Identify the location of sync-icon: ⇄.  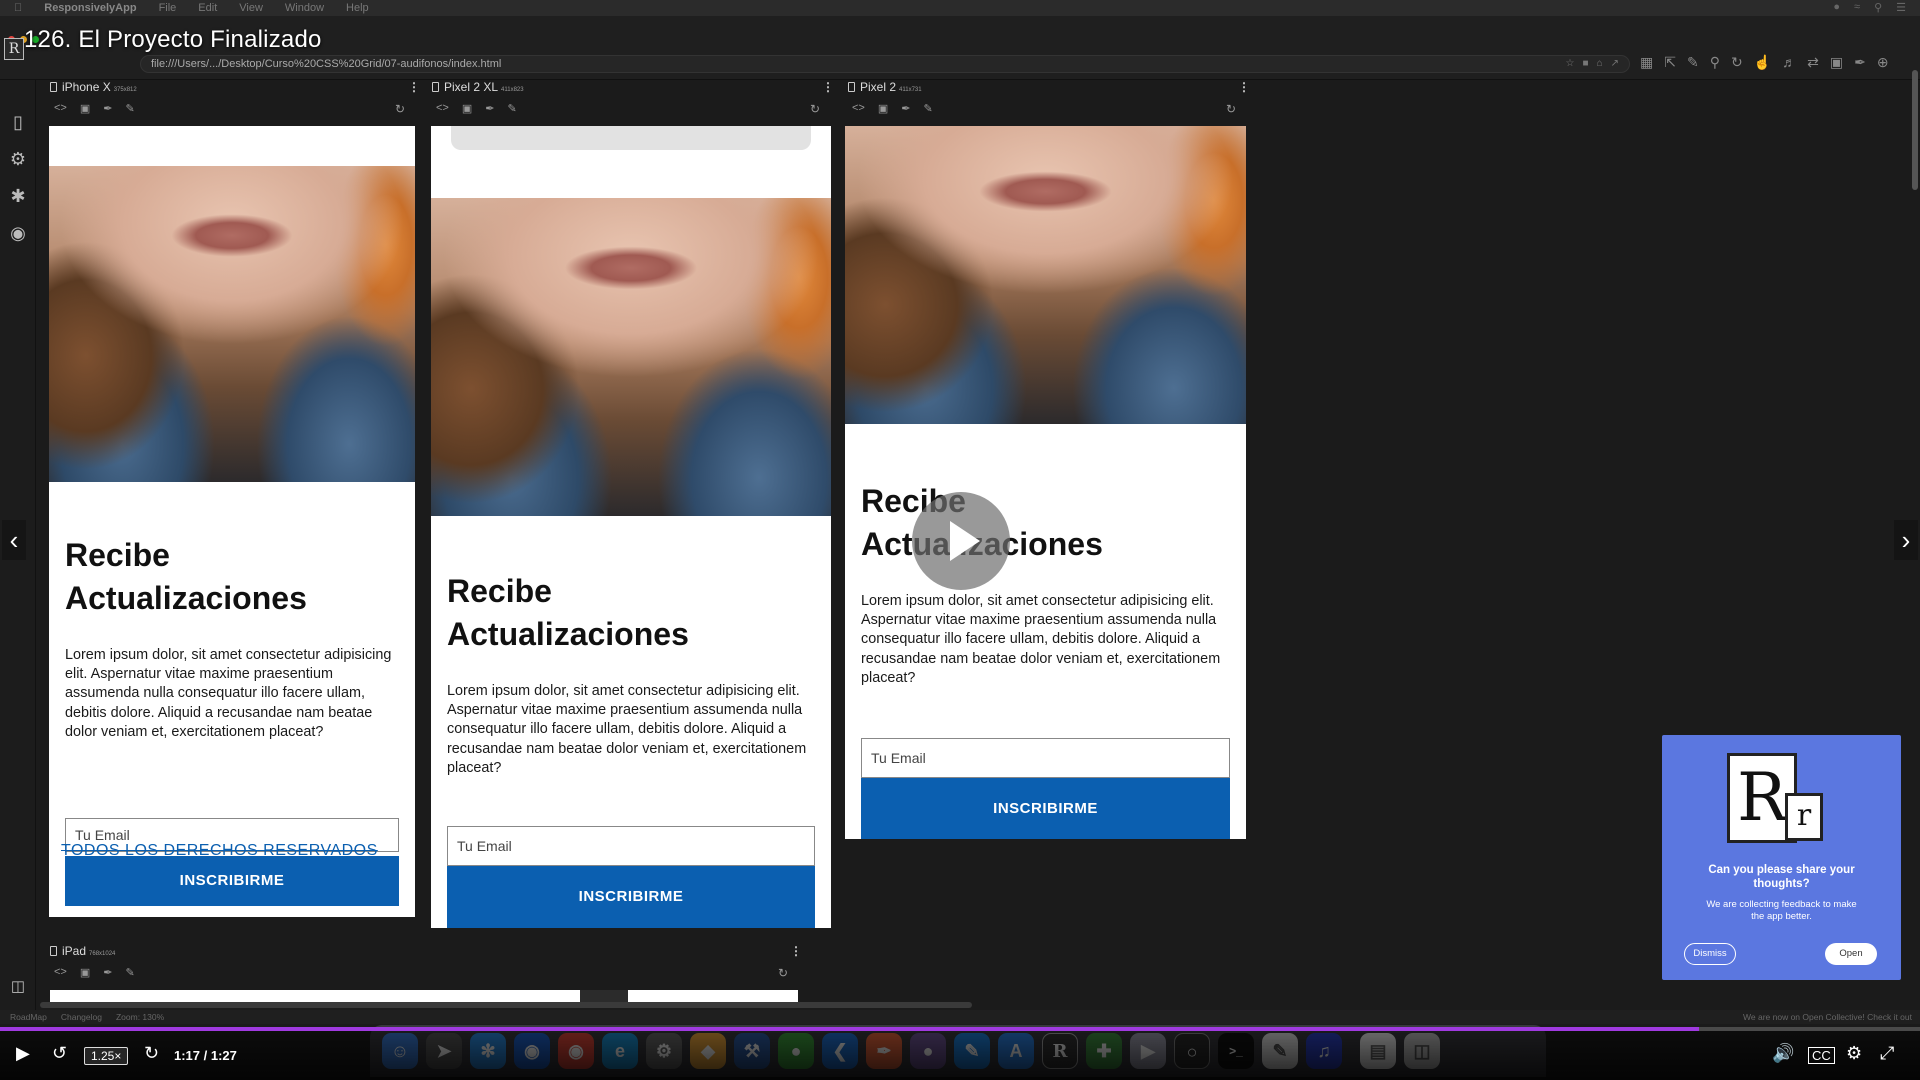
(1813, 62).